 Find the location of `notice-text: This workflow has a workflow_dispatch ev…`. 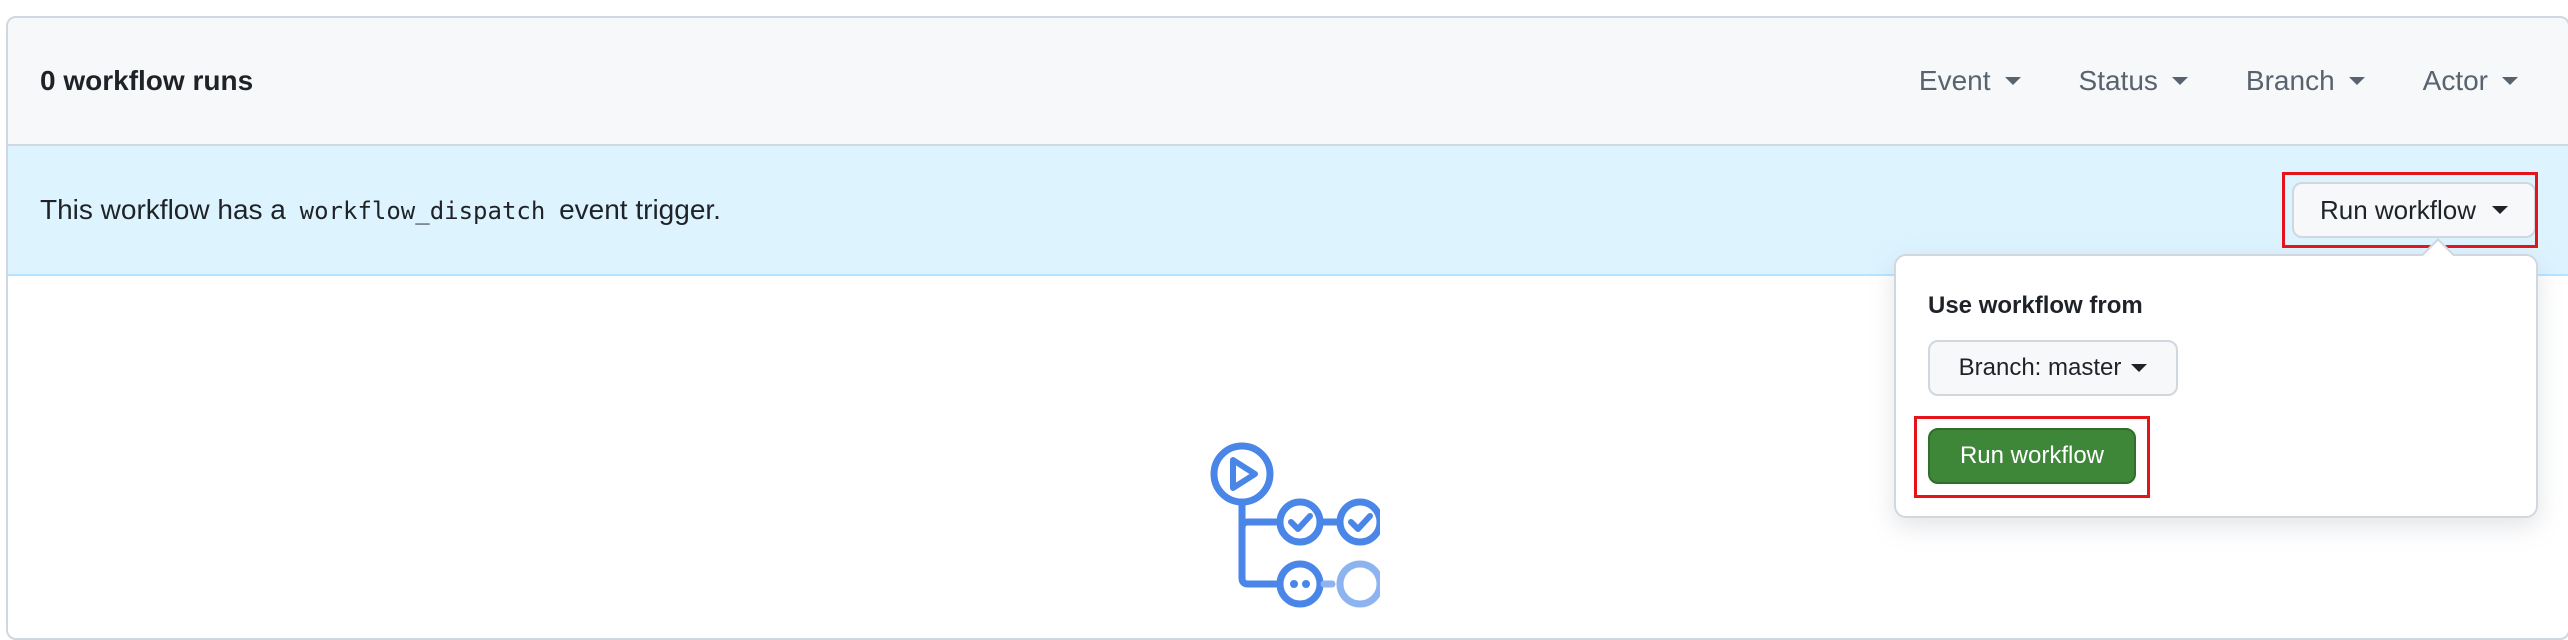

notice-text: This workflow has a workflow_dispatch ev… is located at coordinates (380, 210).